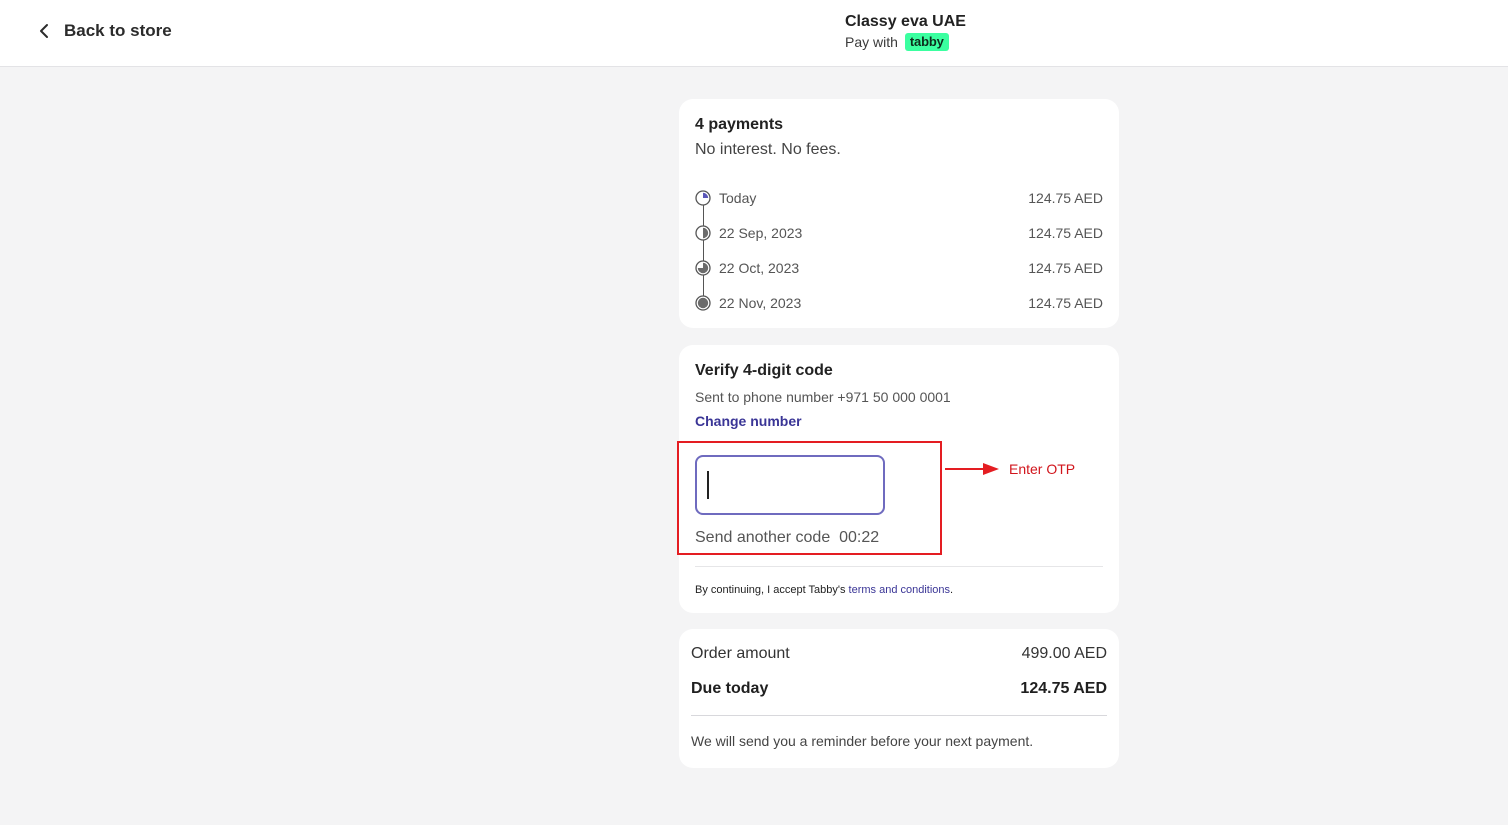  I want to click on installment-date: 22 Sep, 2023, so click(761, 233).